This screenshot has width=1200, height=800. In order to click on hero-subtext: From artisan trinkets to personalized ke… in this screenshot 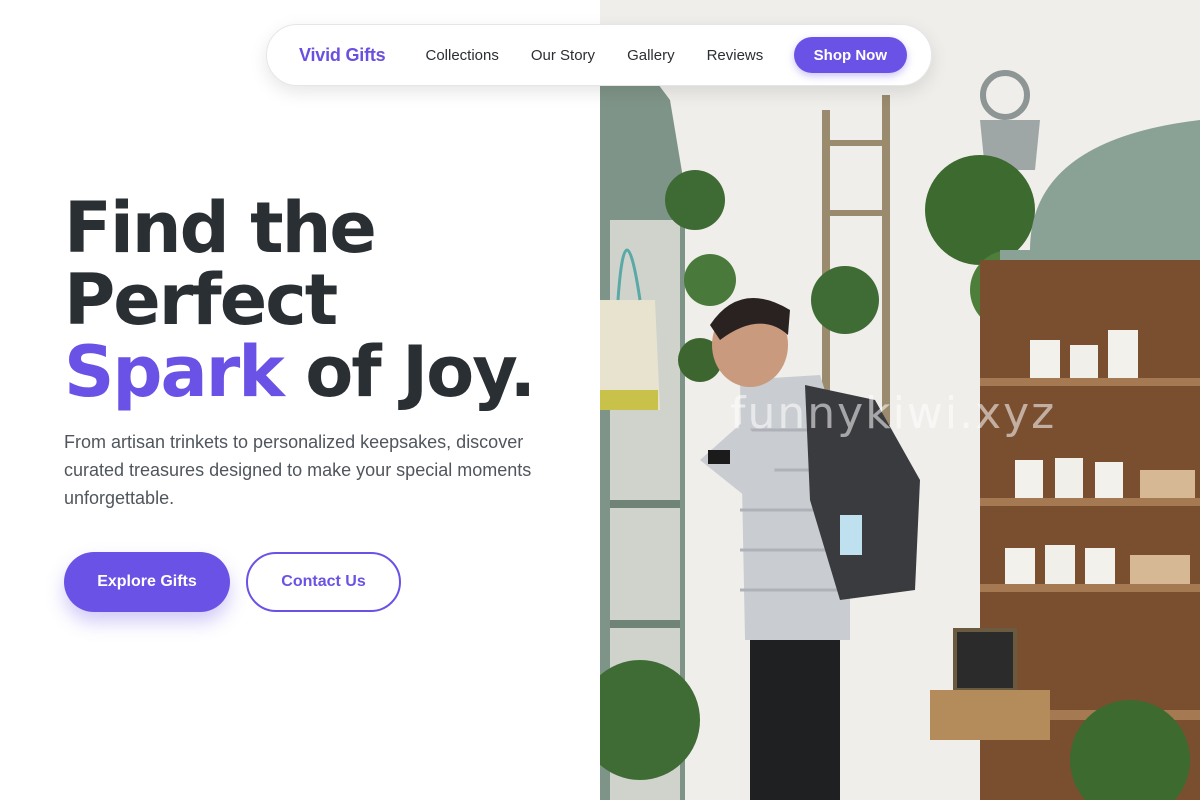, I will do `click(298, 470)`.